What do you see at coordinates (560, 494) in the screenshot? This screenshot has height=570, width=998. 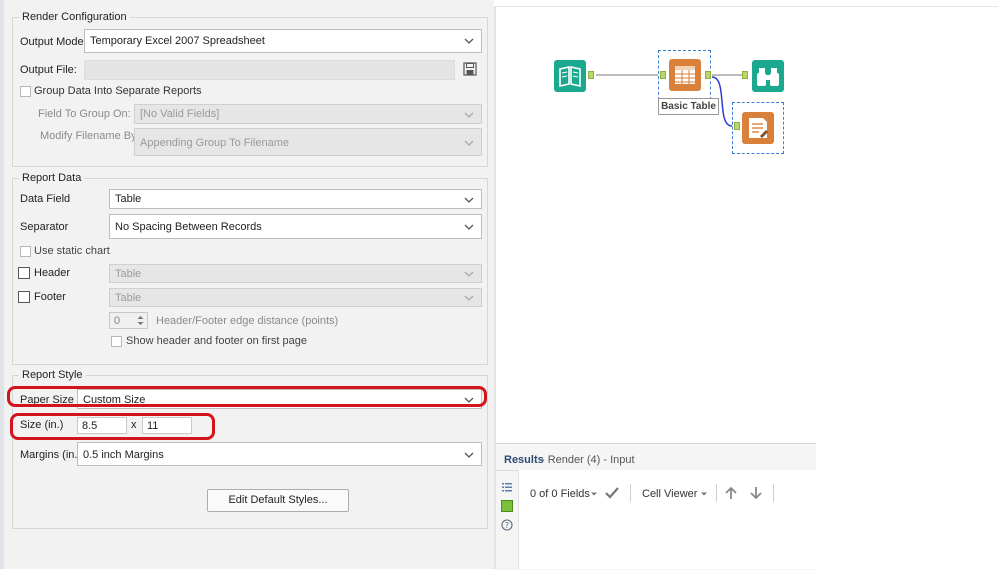 I see `fields-count: 0 of 0 Fields` at bounding box center [560, 494].